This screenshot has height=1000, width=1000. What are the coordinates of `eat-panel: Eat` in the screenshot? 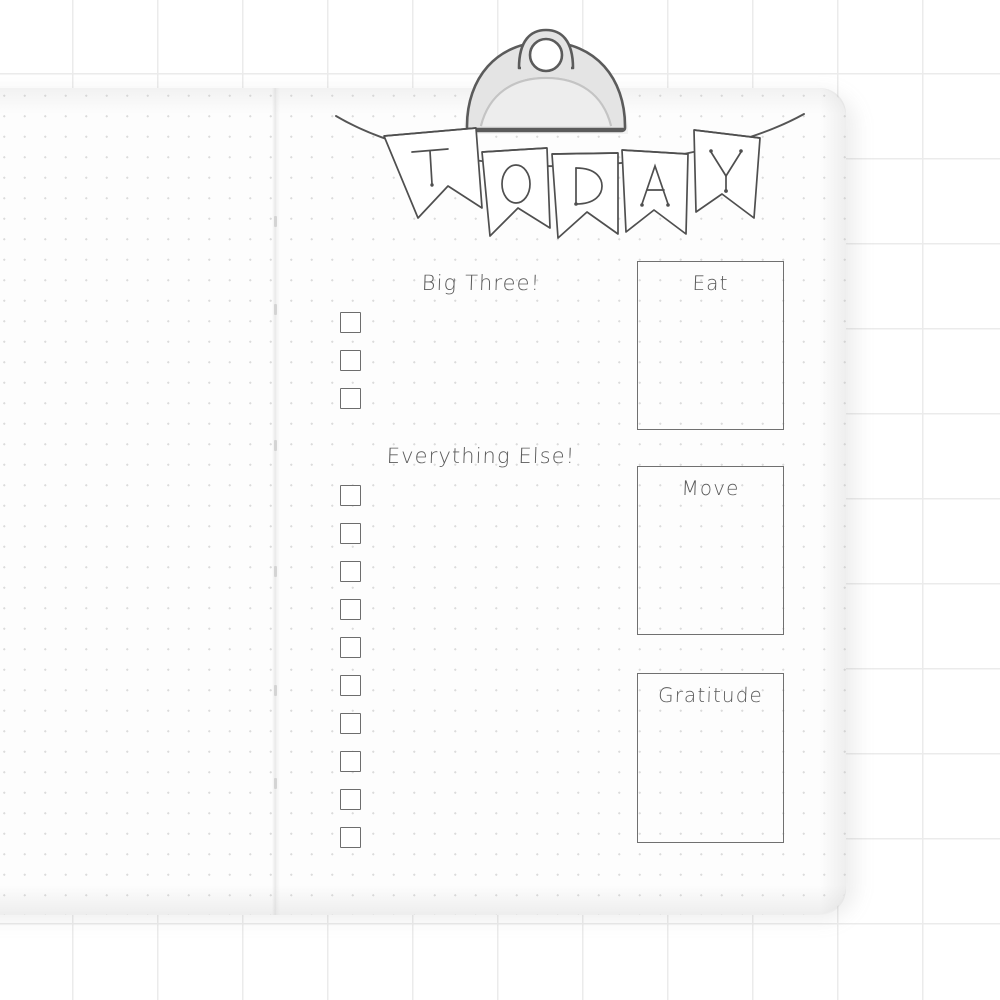 It's located at (710, 345).